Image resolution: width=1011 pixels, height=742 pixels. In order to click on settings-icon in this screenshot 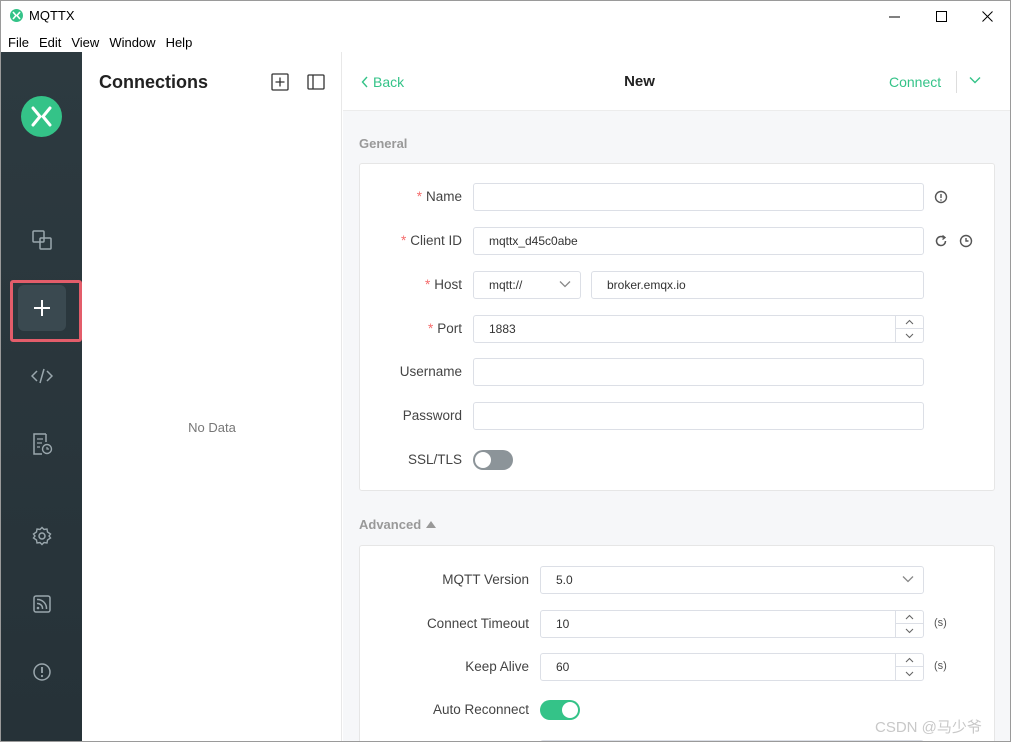, I will do `click(42, 536)`.